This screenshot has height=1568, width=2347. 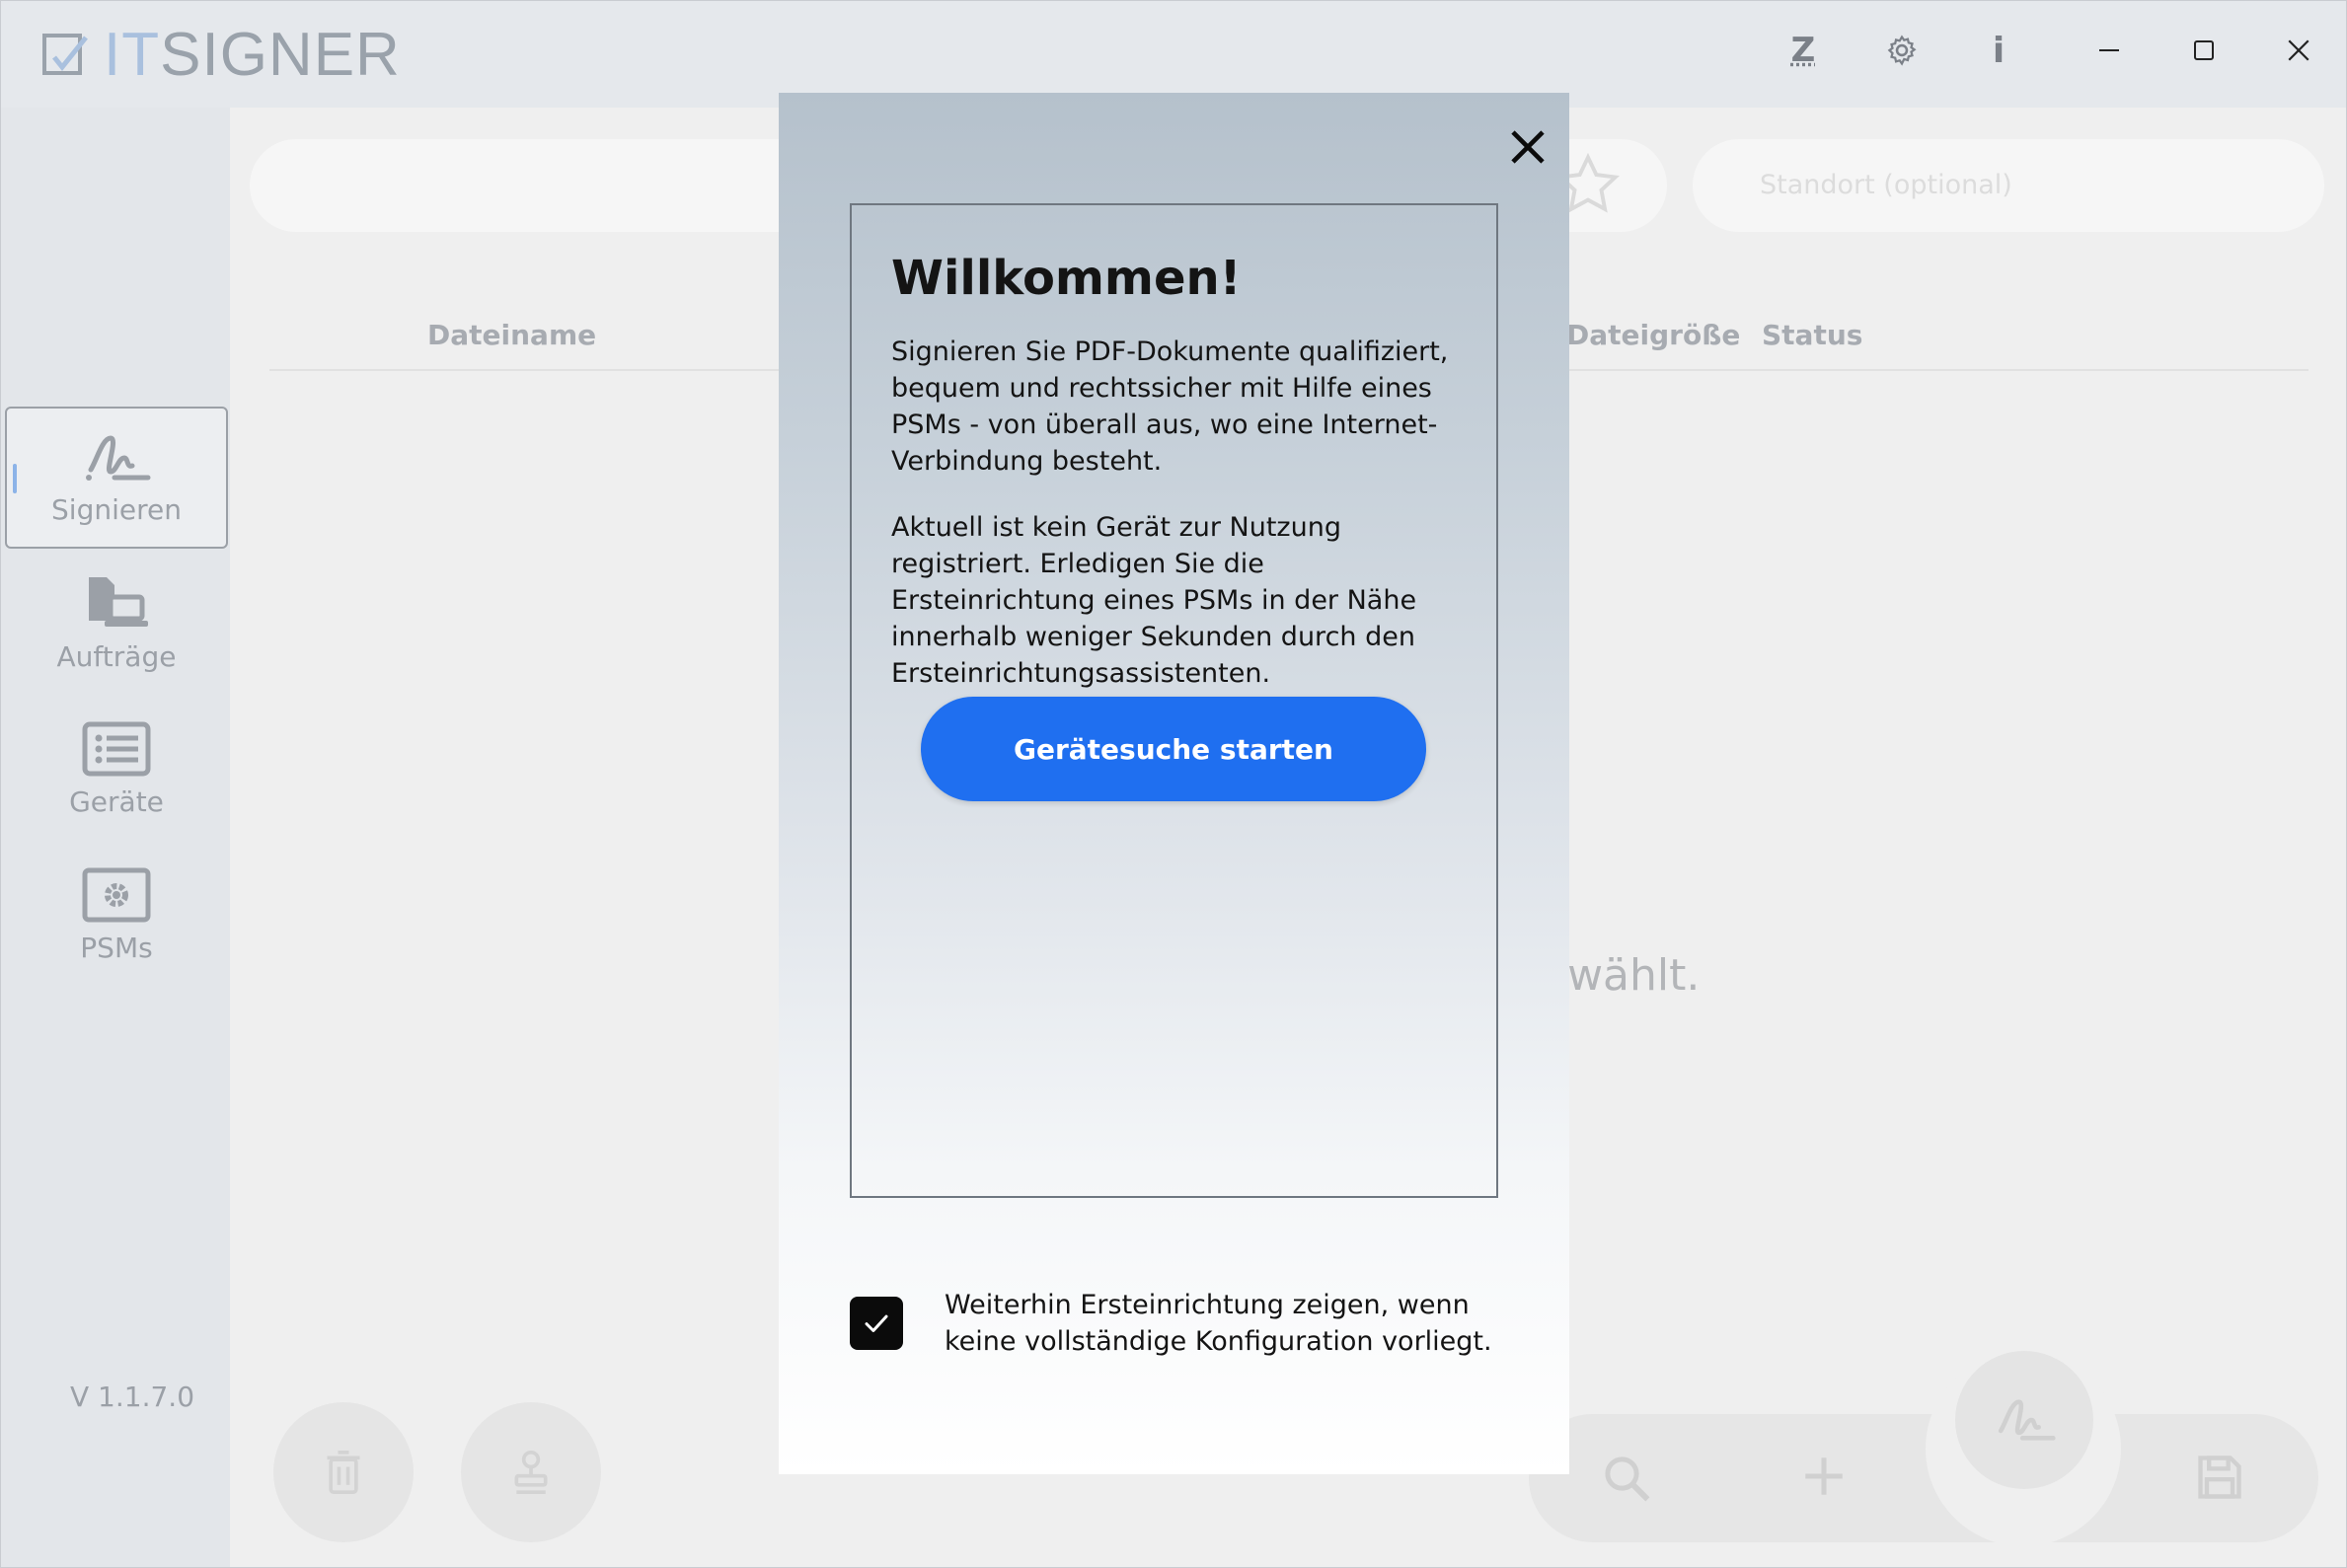 What do you see at coordinates (116, 749) in the screenshot?
I see `devices-list-icon` at bounding box center [116, 749].